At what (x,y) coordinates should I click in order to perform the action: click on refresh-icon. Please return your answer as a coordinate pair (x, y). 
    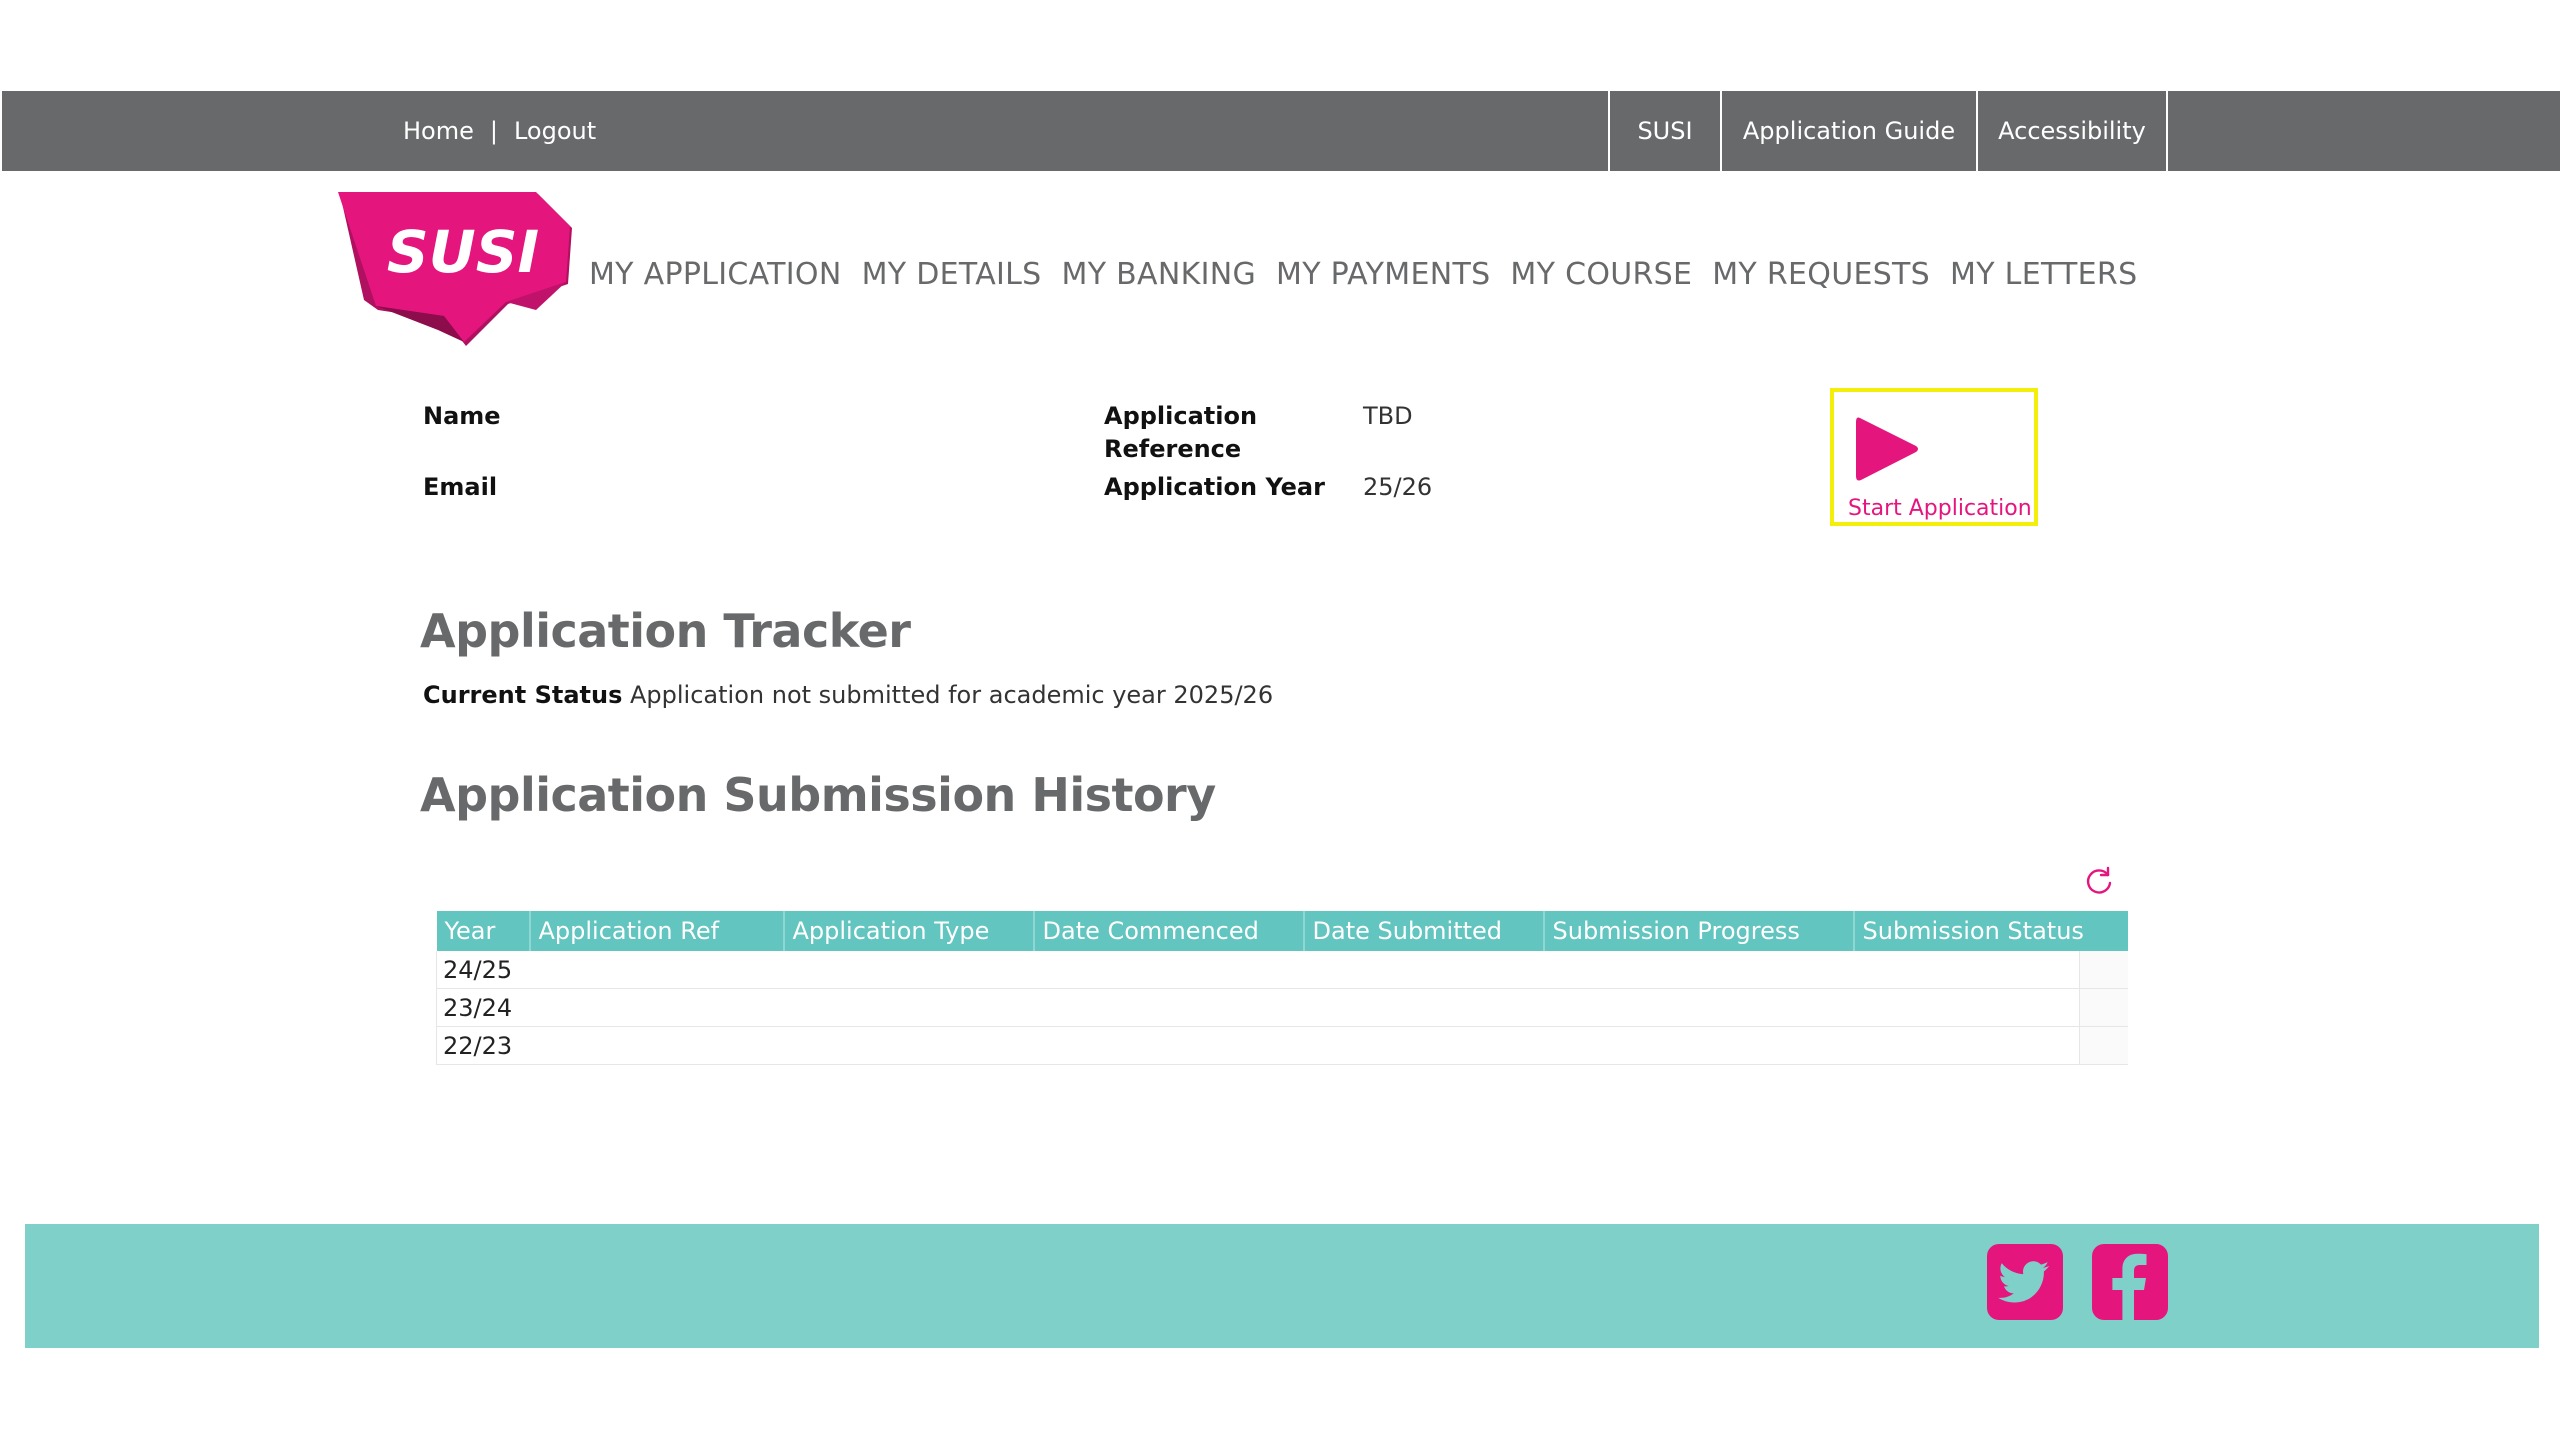
    Looking at the image, I should click on (2099, 881).